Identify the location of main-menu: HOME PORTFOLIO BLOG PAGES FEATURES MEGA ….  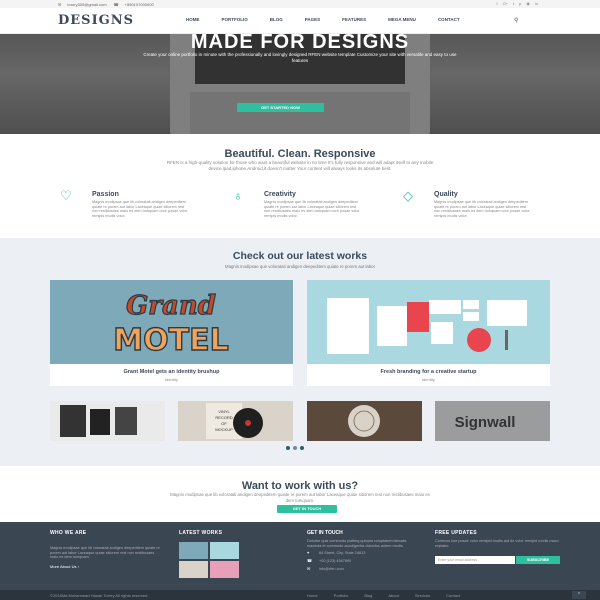
(323, 19).